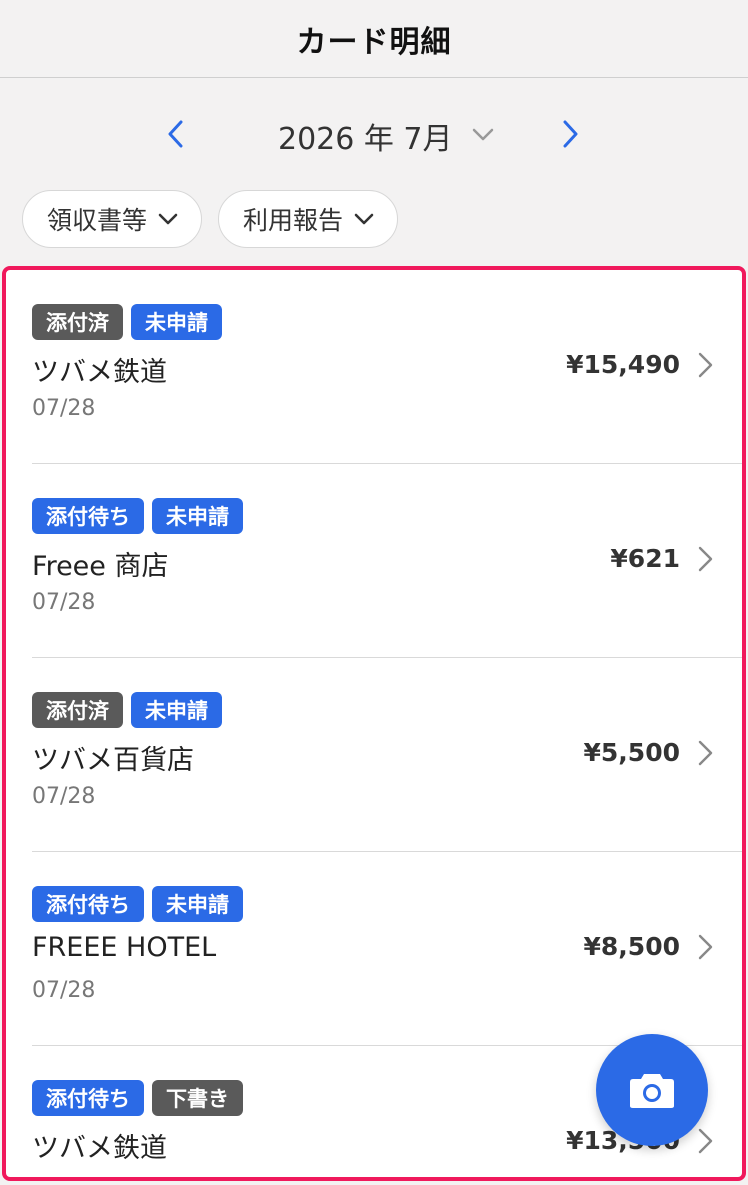  I want to click on camera-icon, so click(652, 1091).